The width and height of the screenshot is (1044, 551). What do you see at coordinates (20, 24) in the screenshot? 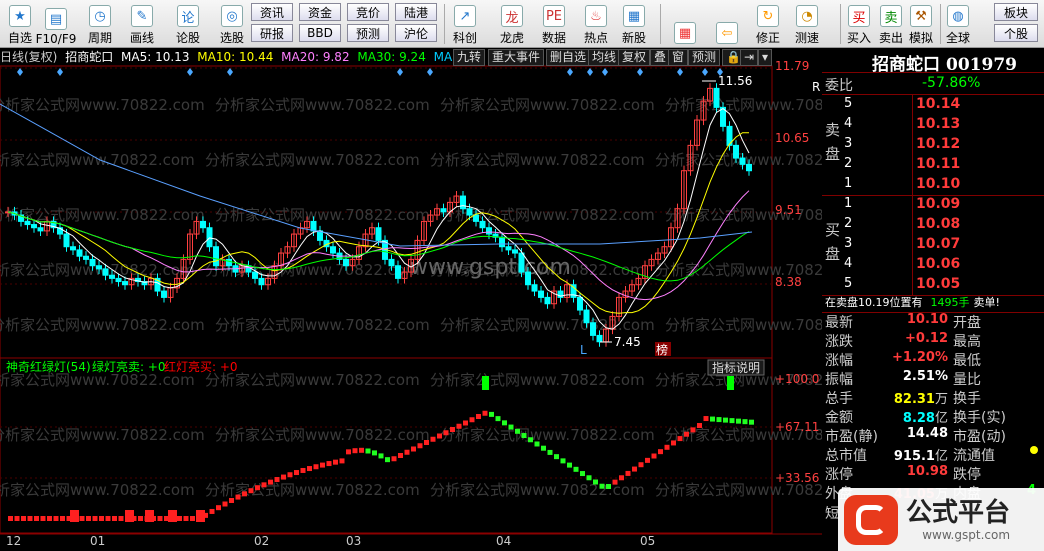
I see `toolbar-button-star: ★ 自选` at bounding box center [20, 24].